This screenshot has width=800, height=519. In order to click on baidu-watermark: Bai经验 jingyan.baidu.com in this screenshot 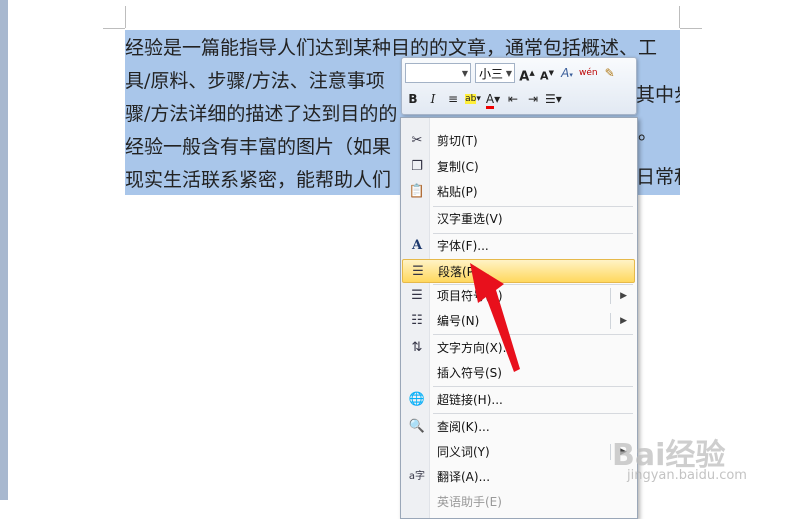, I will do `click(702, 460)`.